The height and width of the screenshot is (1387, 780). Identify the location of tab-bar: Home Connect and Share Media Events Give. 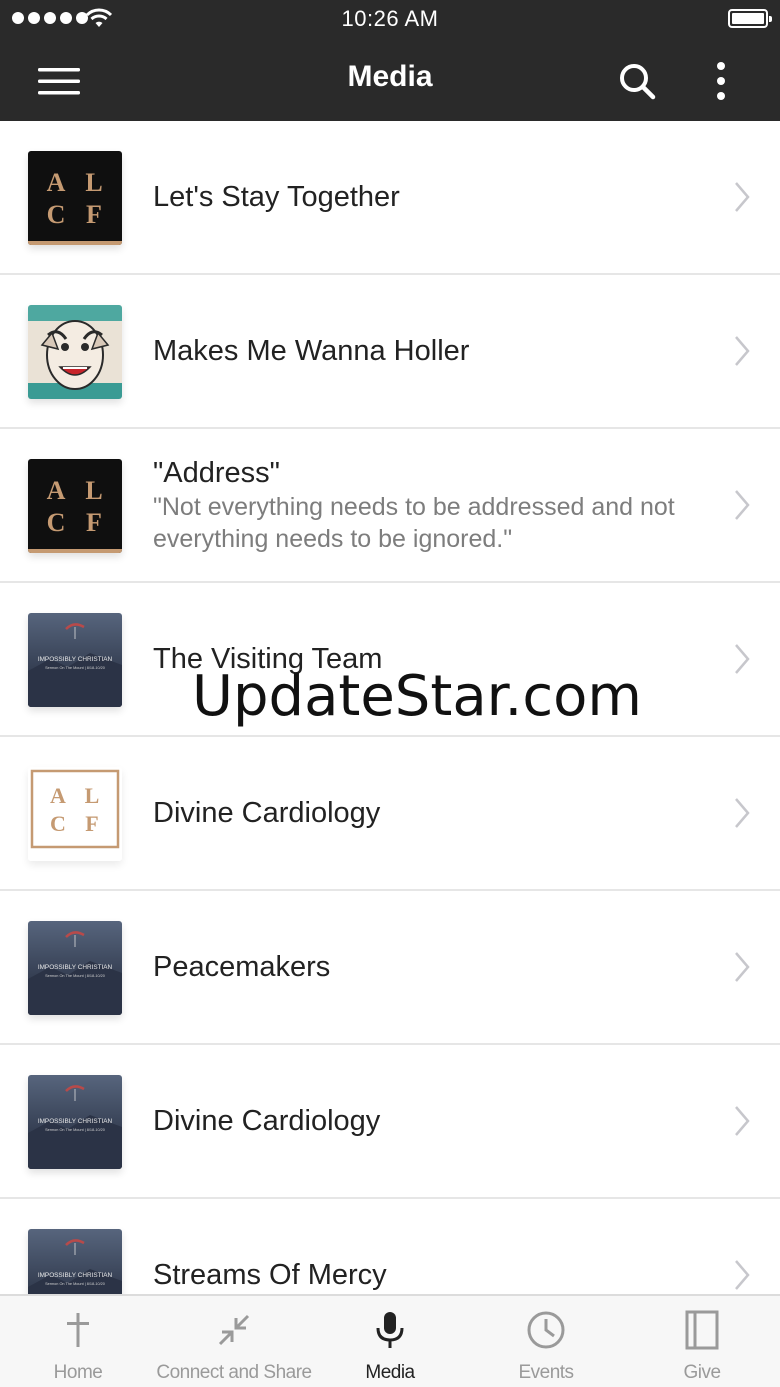
(390, 1340).